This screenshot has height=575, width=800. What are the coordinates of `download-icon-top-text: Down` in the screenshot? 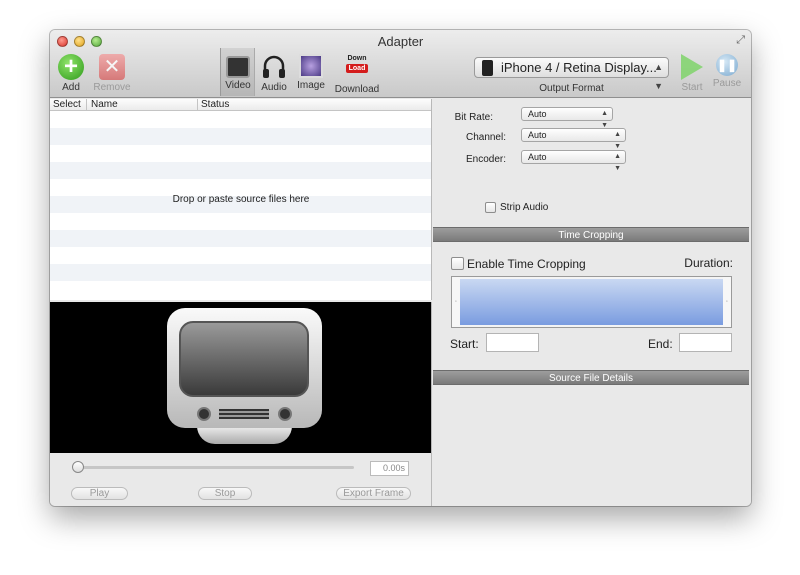 It's located at (357, 58).